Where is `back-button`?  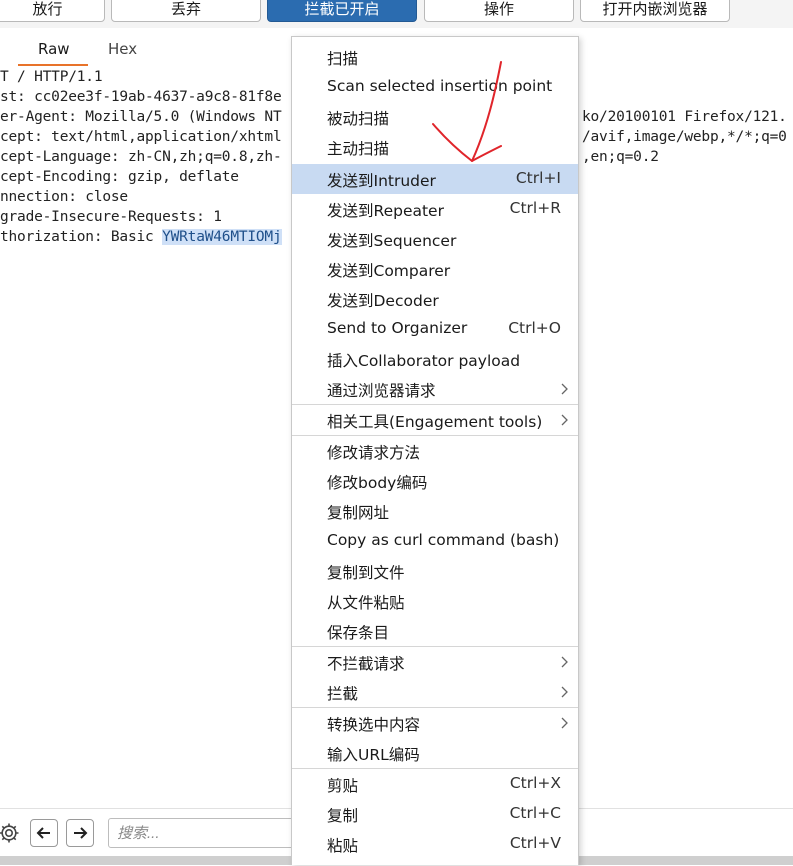
back-button is located at coordinates (44, 833).